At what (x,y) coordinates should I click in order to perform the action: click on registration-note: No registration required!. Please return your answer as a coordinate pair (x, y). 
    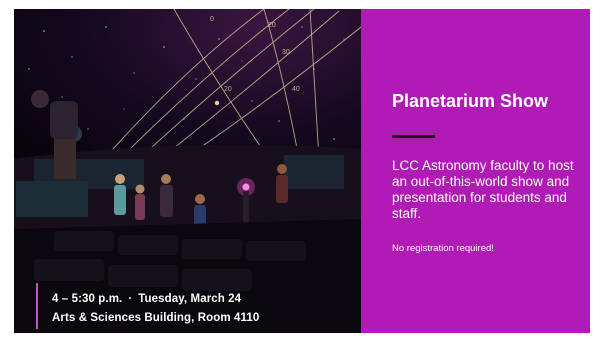
    Looking at the image, I should click on (443, 248).